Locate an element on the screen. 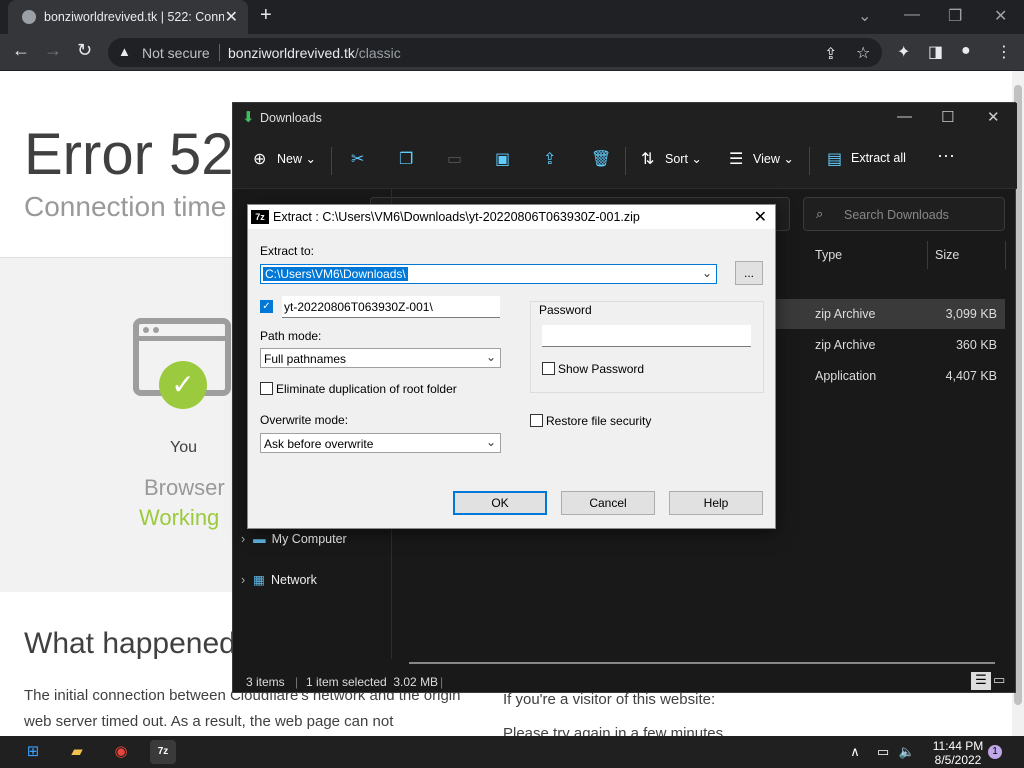 This screenshot has height=768, width=1024. file-type: zip Archive is located at coordinates (845, 314).